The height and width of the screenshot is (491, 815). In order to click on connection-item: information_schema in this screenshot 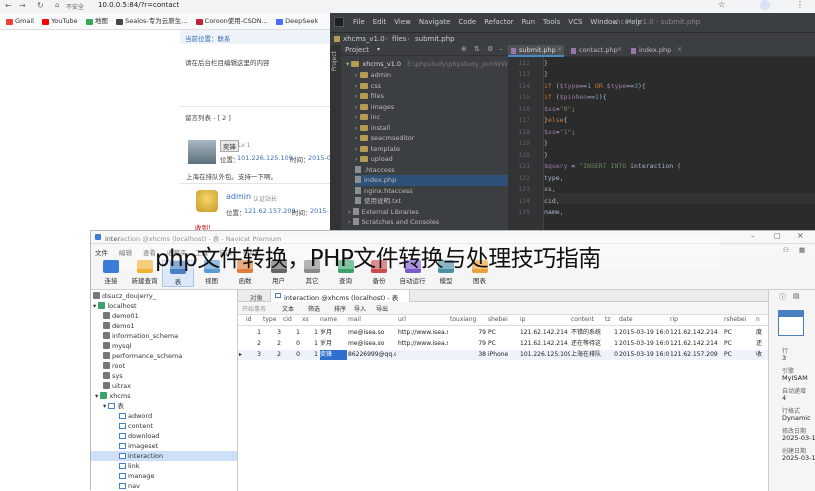, I will do `click(140, 336)`.